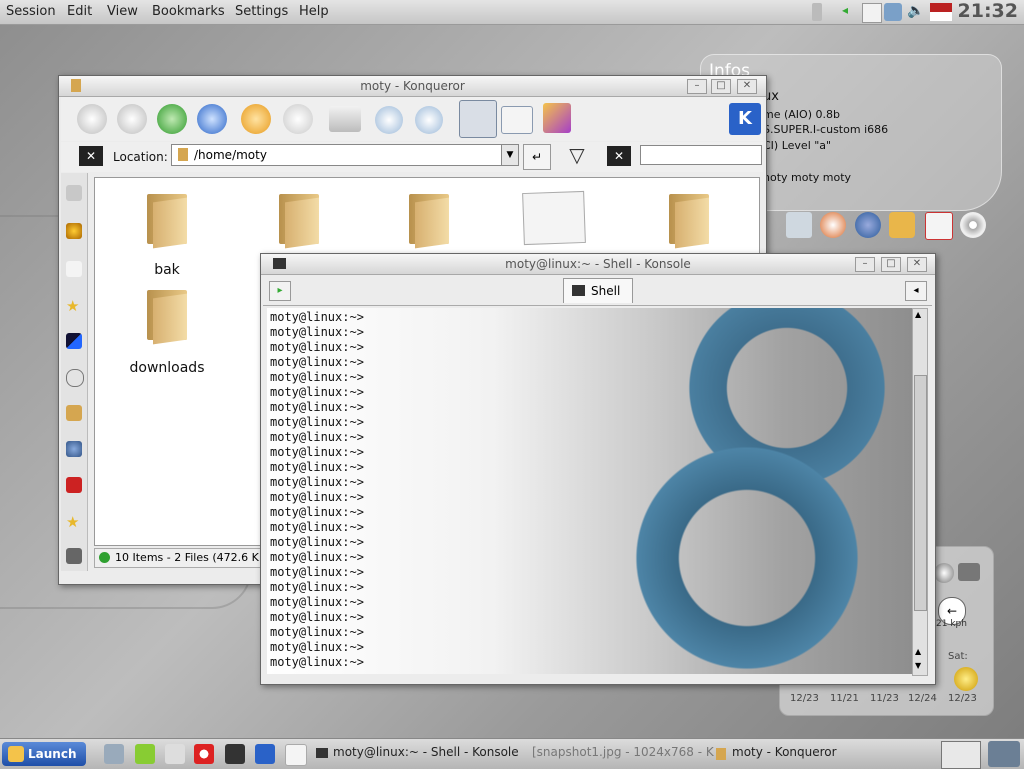  What do you see at coordinates (345, 119) in the screenshot?
I see `print-button` at bounding box center [345, 119].